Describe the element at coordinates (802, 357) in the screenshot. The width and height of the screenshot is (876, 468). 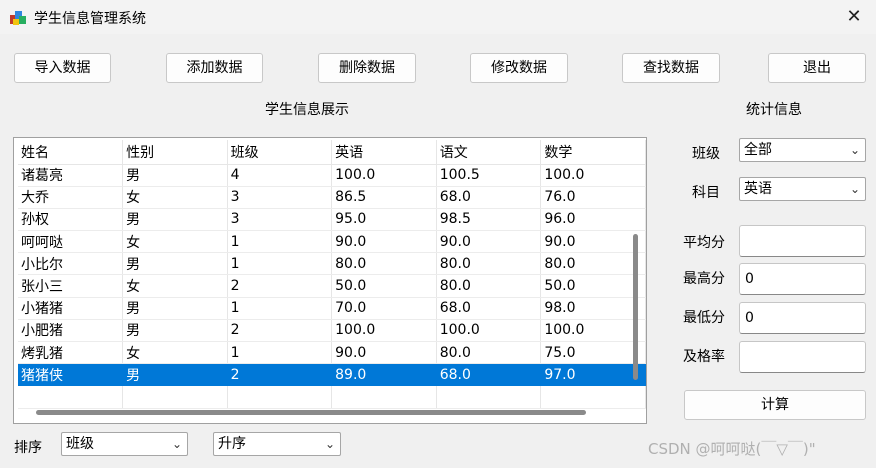
I see `pass-rate-field` at that location.